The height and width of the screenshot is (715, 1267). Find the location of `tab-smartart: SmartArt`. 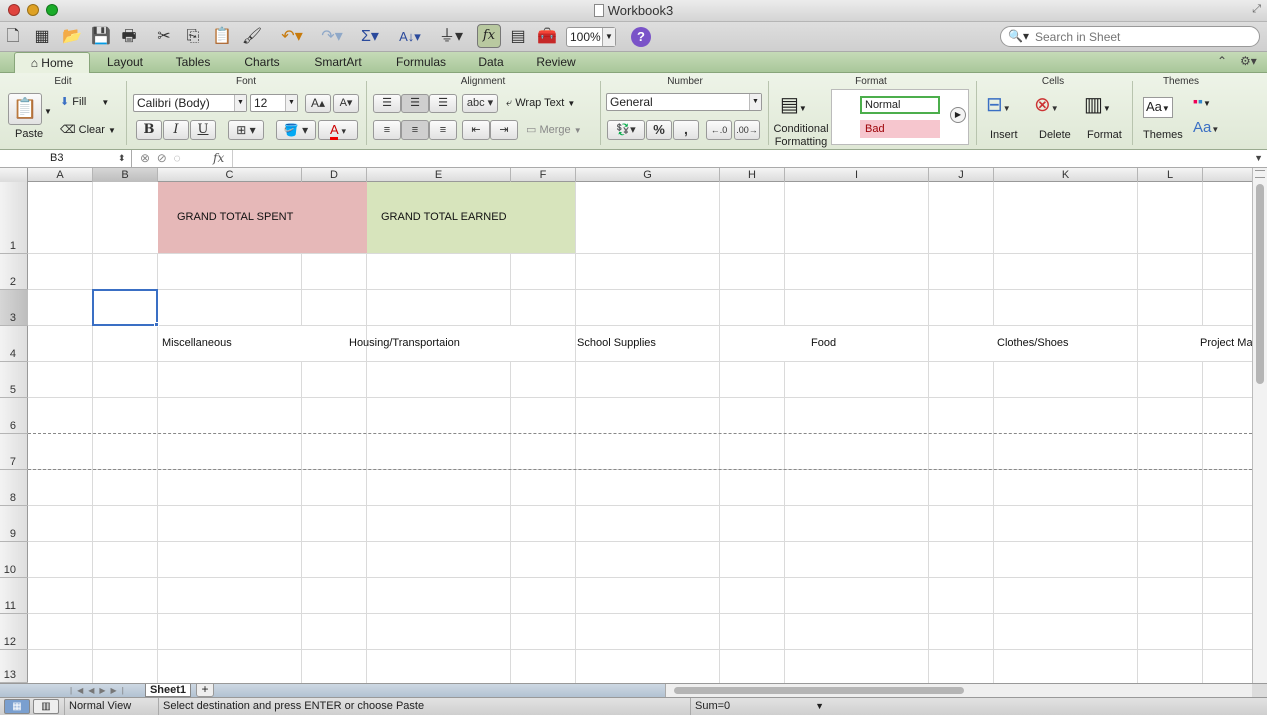

tab-smartart: SmartArt is located at coordinates (338, 62).